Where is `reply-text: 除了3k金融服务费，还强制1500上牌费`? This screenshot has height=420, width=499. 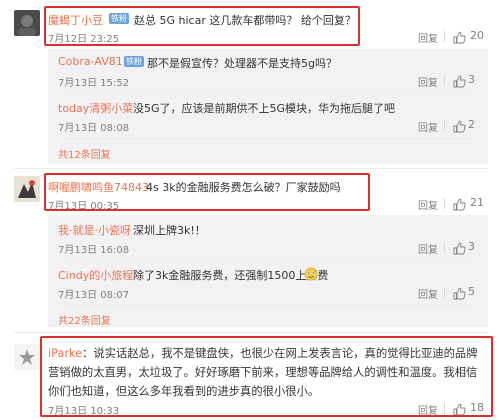
reply-text: 除了3k金融服务费，还强制1500上牌费 is located at coordinates (231, 275).